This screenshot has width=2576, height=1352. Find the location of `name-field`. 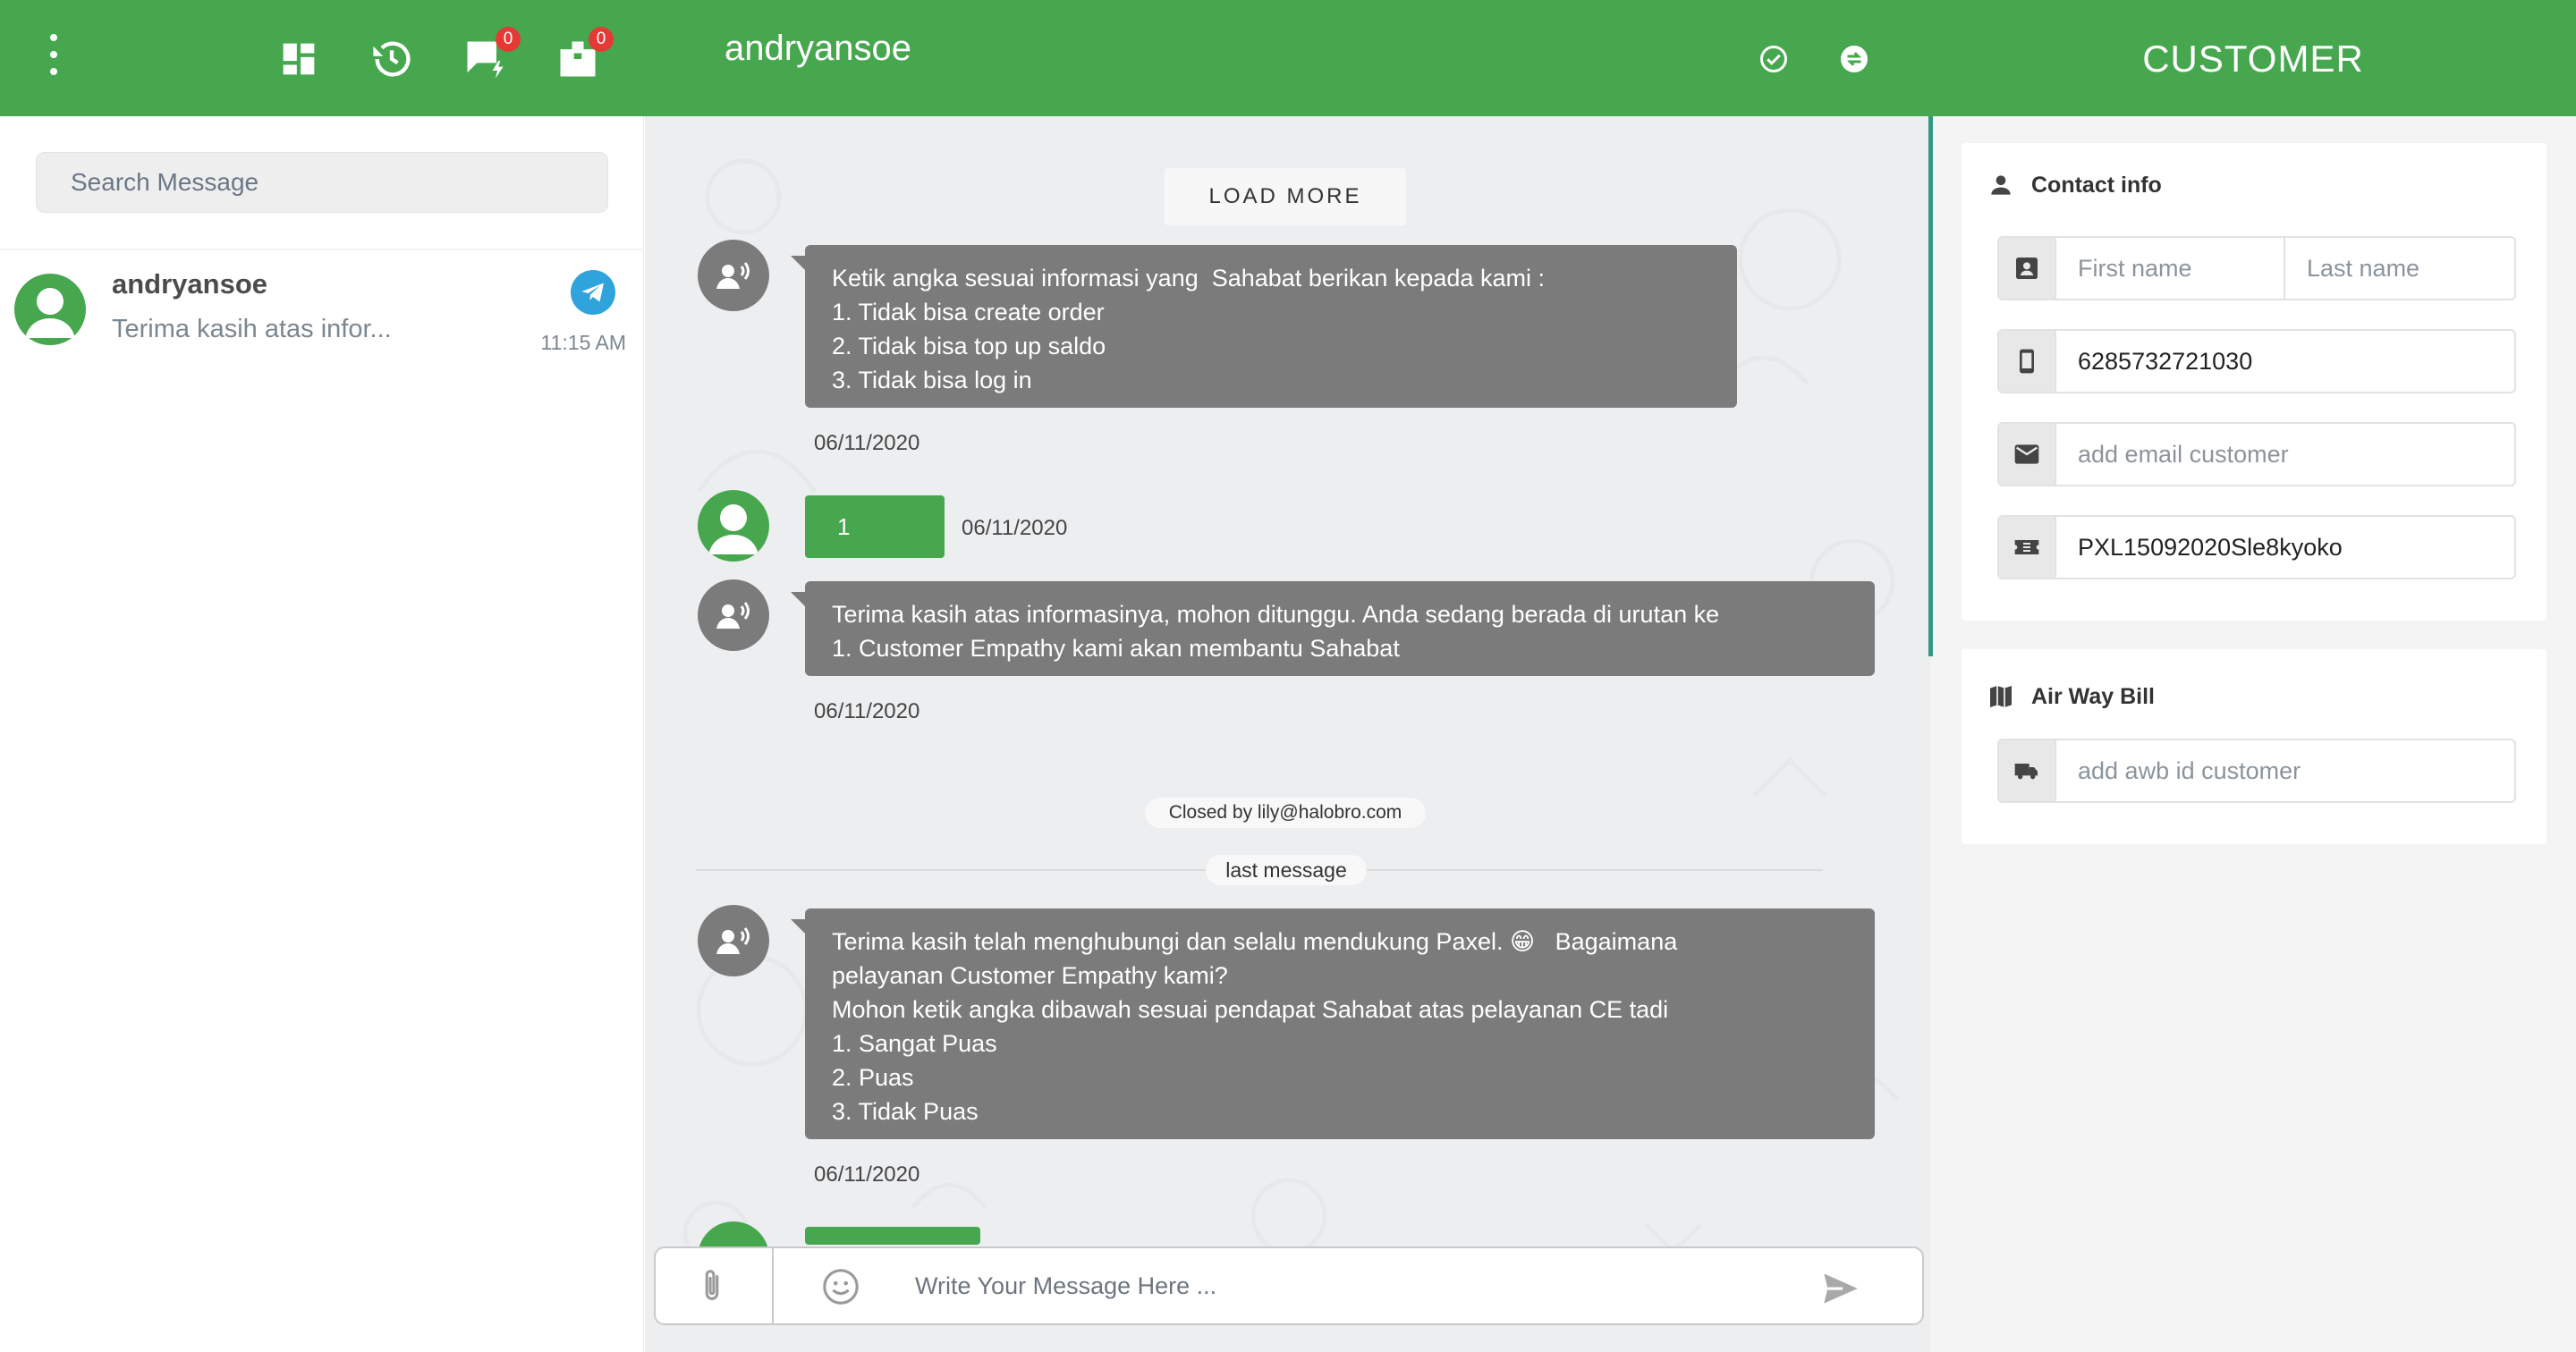

name-field is located at coordinates (2256, 268).